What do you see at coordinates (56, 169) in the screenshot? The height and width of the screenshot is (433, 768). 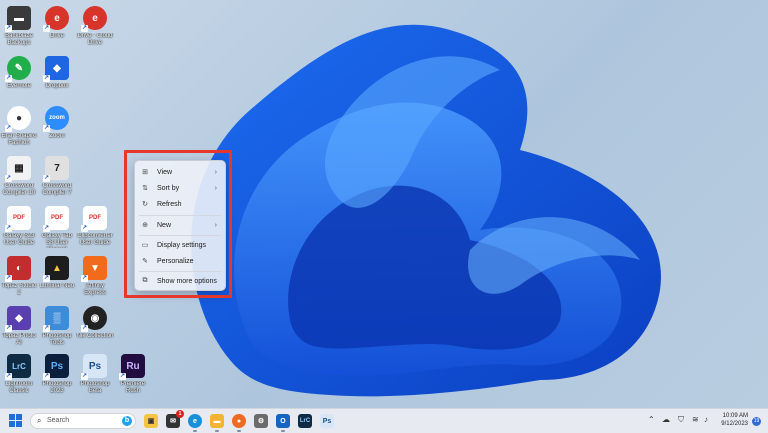 I see `crossword-7-icon: 7 ↗` at bounding box center [56, 169].